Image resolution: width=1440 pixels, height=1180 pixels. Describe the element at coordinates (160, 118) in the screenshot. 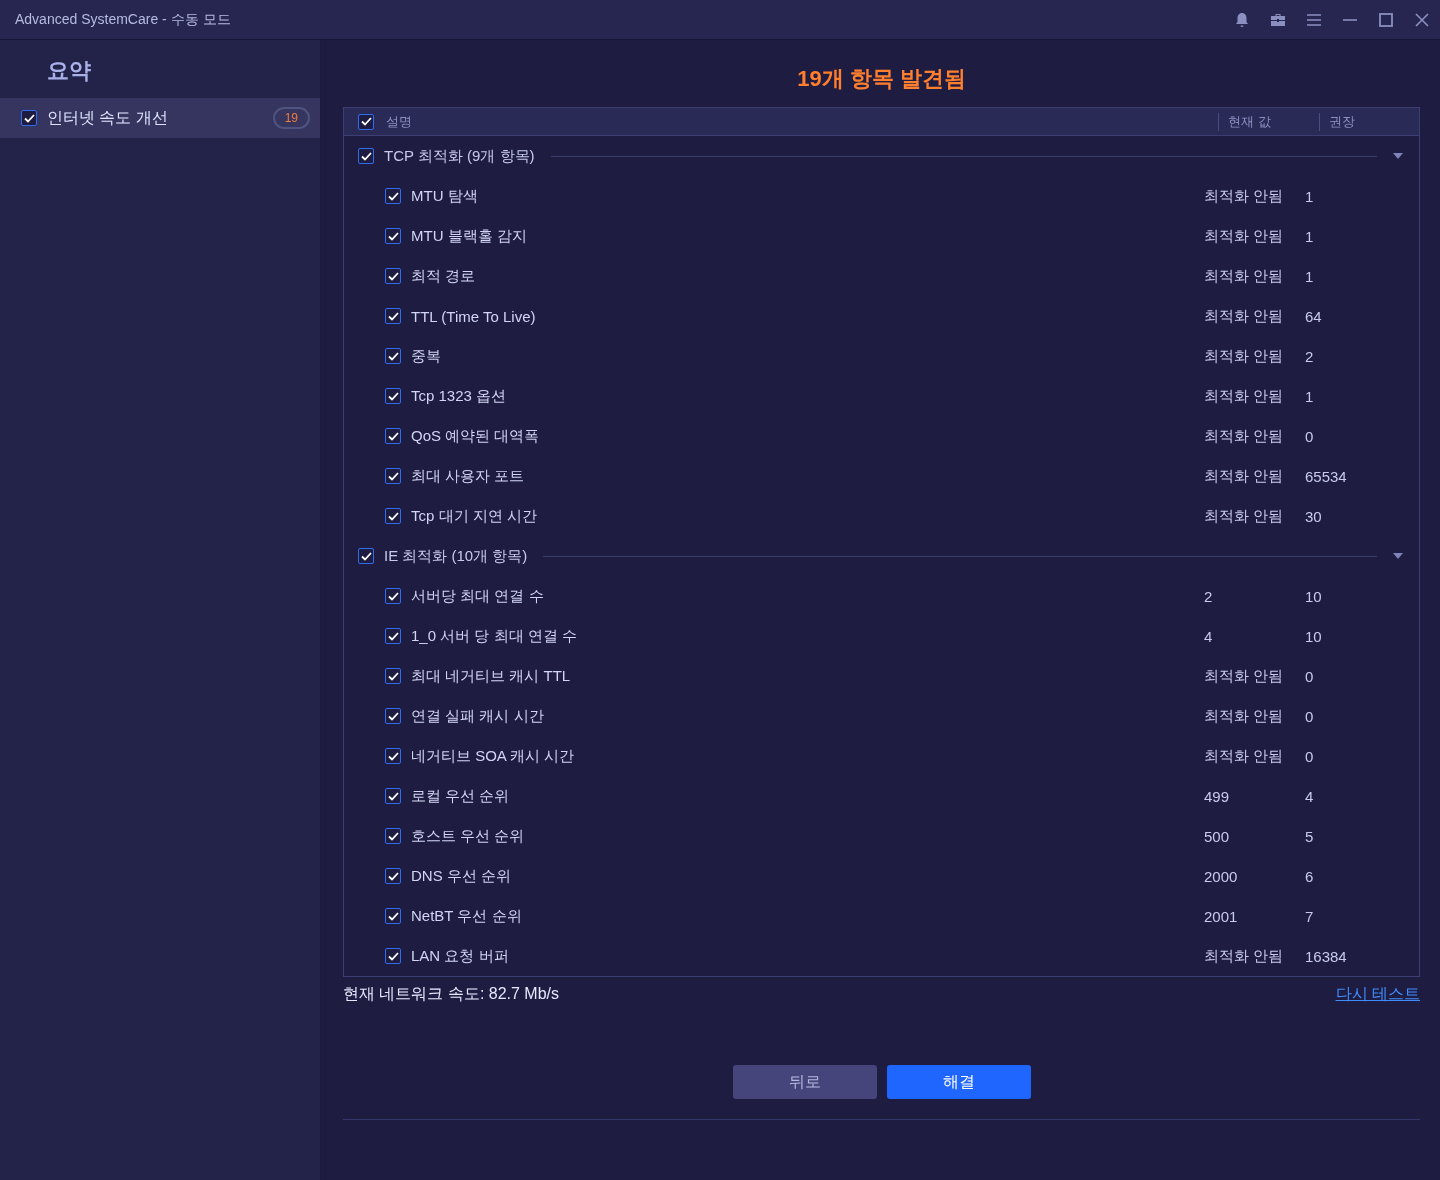

I see `sidebar-item: 인터넷 속도 개선 19` at that location.